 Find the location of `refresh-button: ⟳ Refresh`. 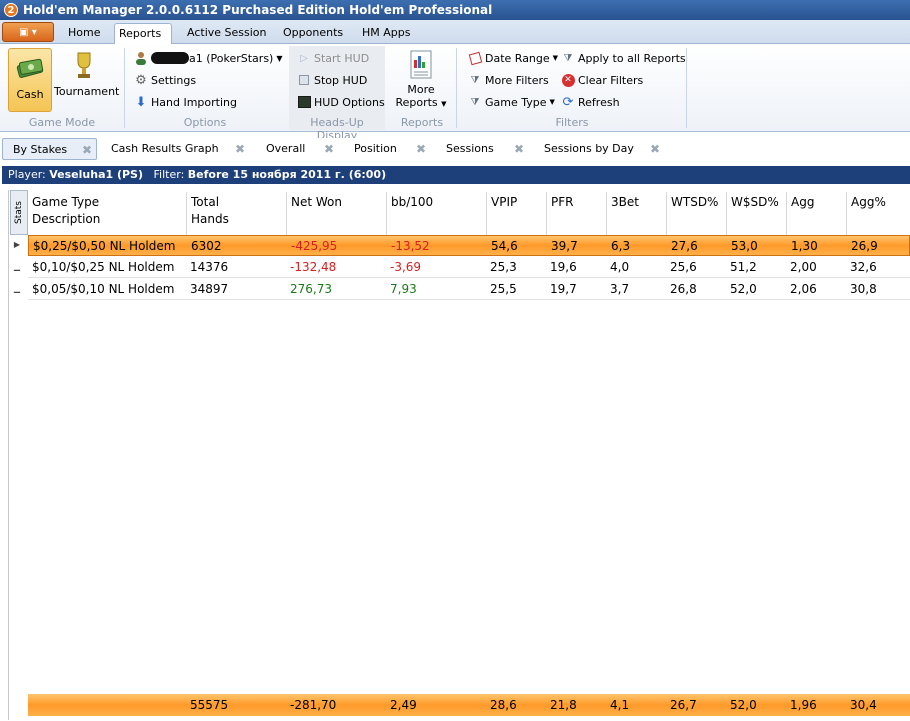

refresh-button: ⟳ Refresh is located at coordinates (590, 102).